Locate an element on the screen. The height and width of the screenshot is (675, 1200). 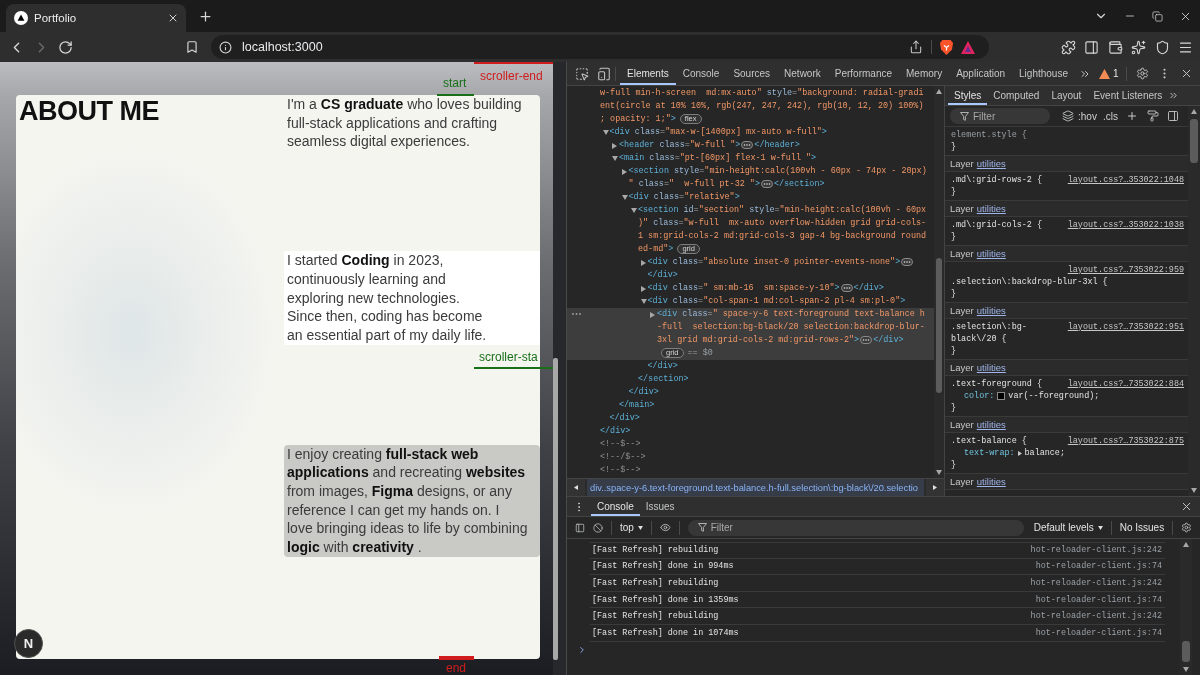
device-icon is located at coordinates (604, 73).